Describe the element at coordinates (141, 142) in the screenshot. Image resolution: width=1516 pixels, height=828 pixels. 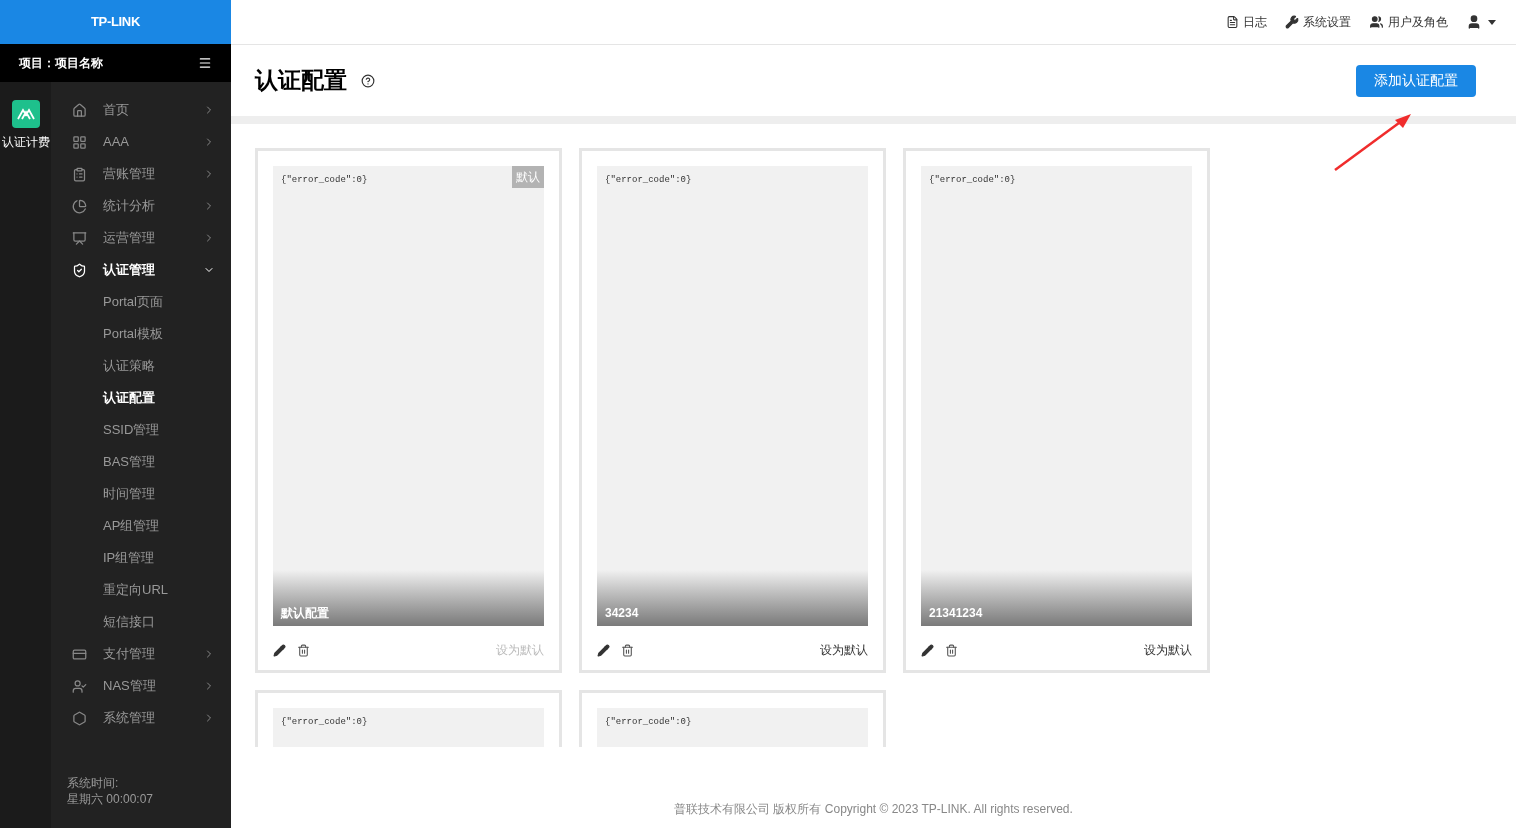
I see `menu-item: AAA` at that location.